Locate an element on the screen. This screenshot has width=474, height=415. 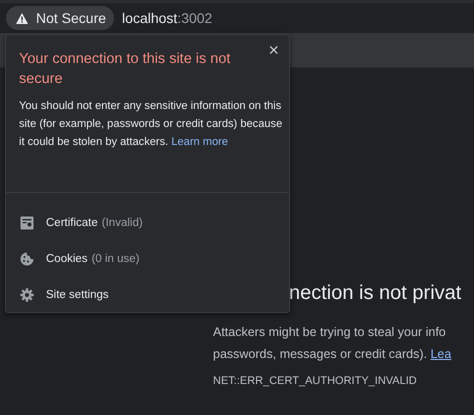
page-heading: nection is not privat is located at coordinates (375, 293).